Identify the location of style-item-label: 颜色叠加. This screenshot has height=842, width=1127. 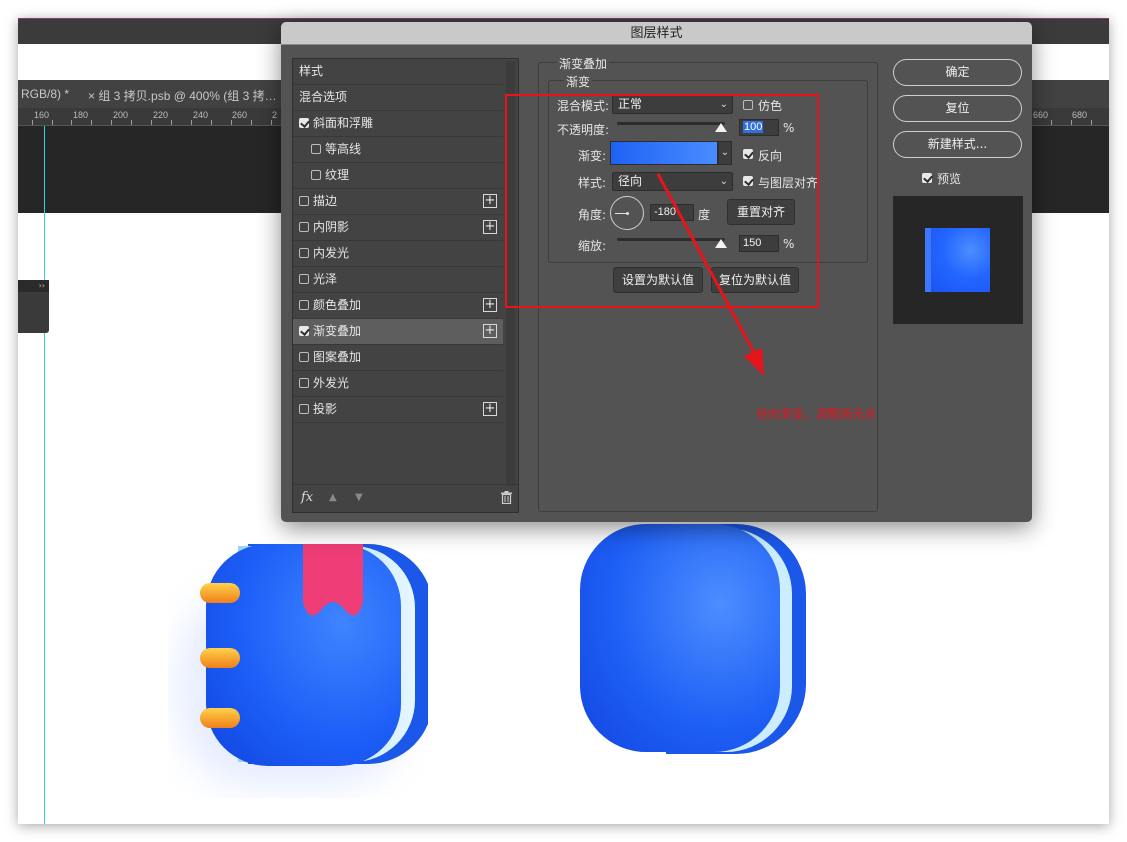
(337, 305).